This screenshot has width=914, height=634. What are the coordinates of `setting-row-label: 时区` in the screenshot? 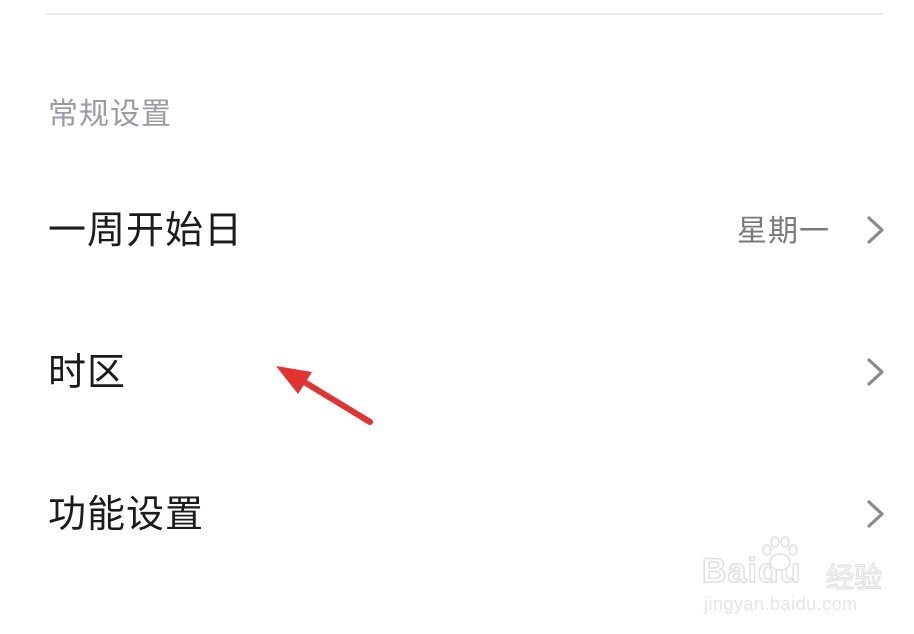 It's located at (87, 372).